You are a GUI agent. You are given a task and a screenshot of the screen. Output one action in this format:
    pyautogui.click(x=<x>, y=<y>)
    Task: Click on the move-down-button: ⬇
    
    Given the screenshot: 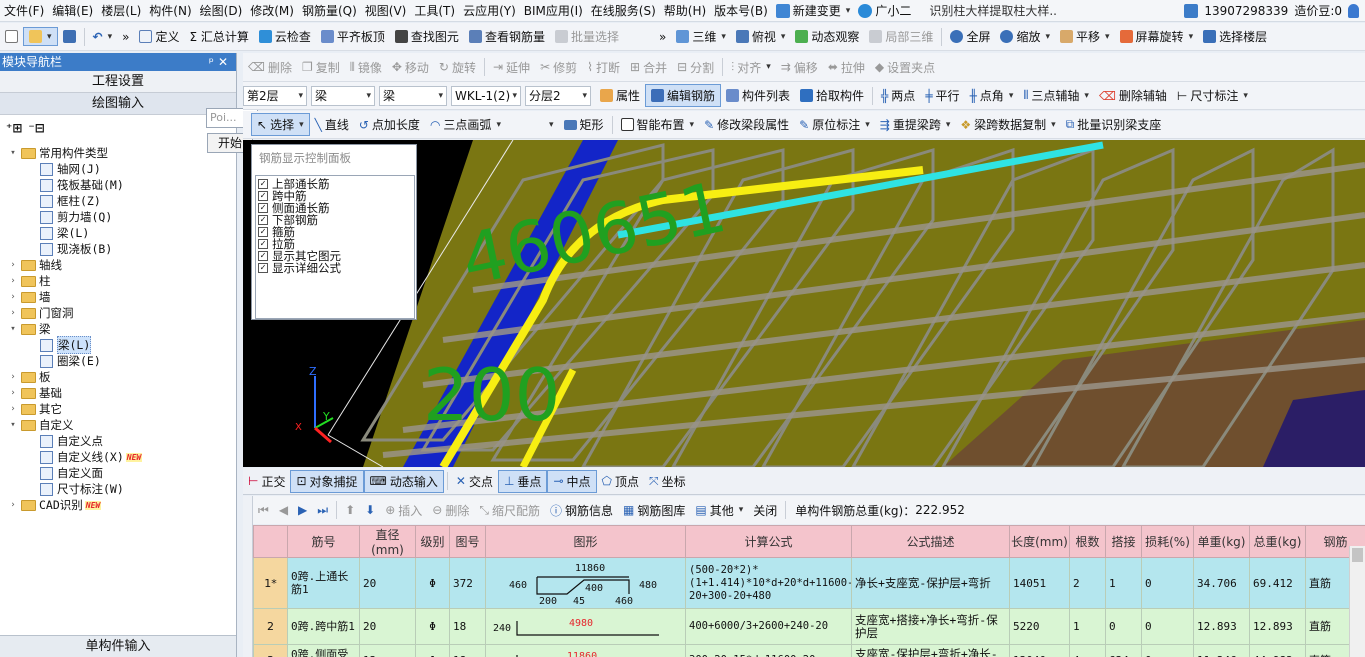 What is the action you would take?
    pyautogui.click(x=370, y=510)
    